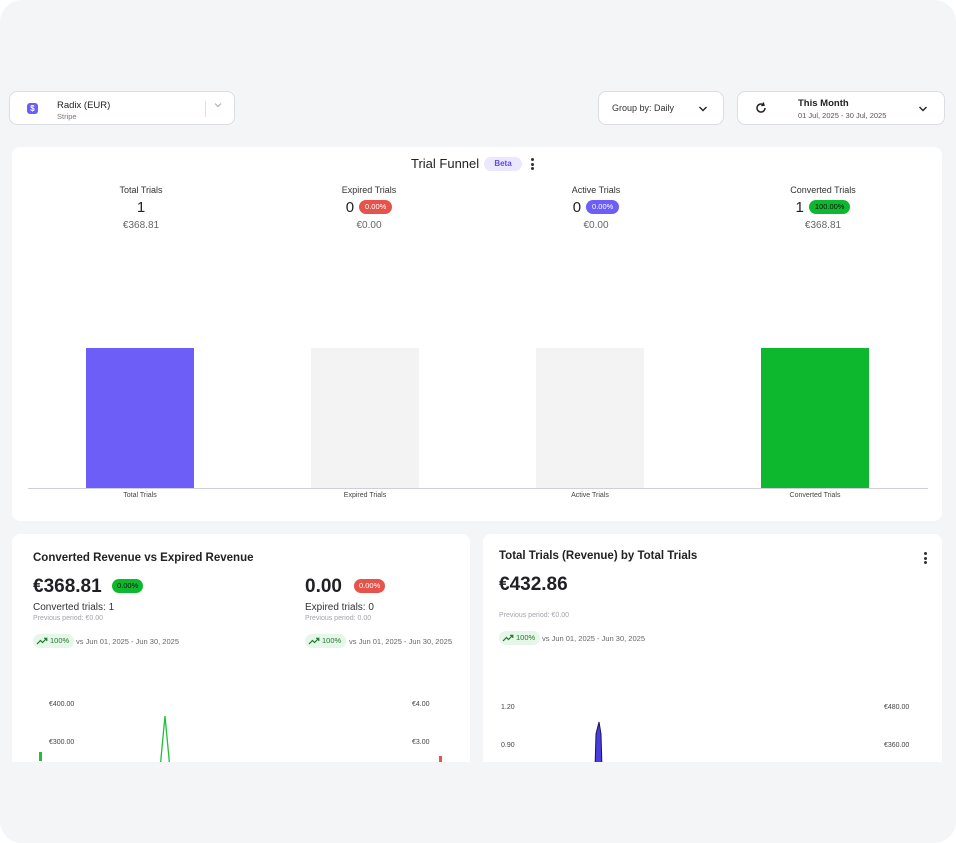 The width and height of the screenshot is (956, 843). I want to click on card-title: Trial Funnel, so click(445, 163).